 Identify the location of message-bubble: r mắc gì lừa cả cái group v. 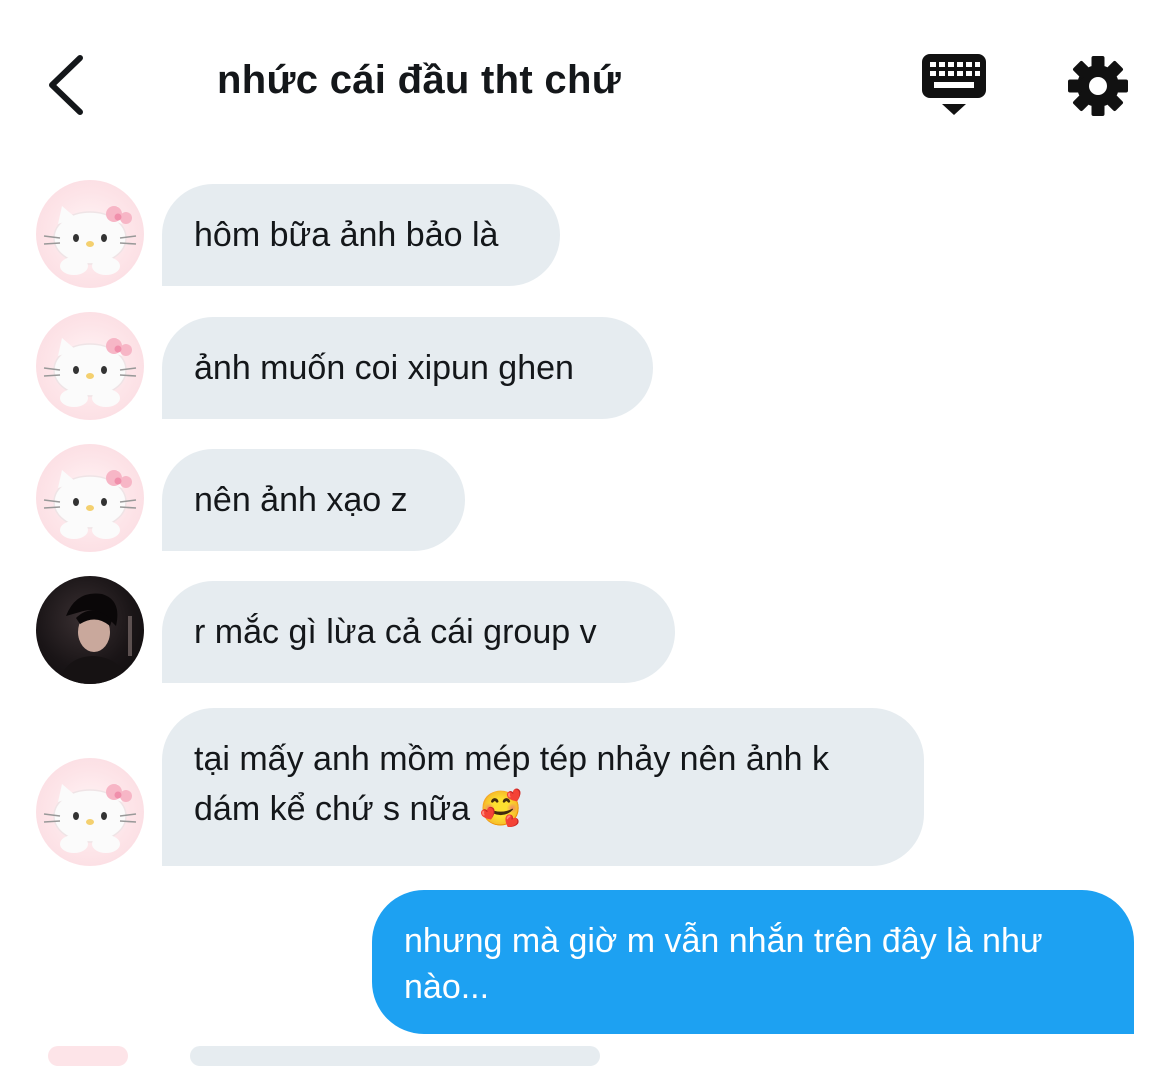
(418, 632).